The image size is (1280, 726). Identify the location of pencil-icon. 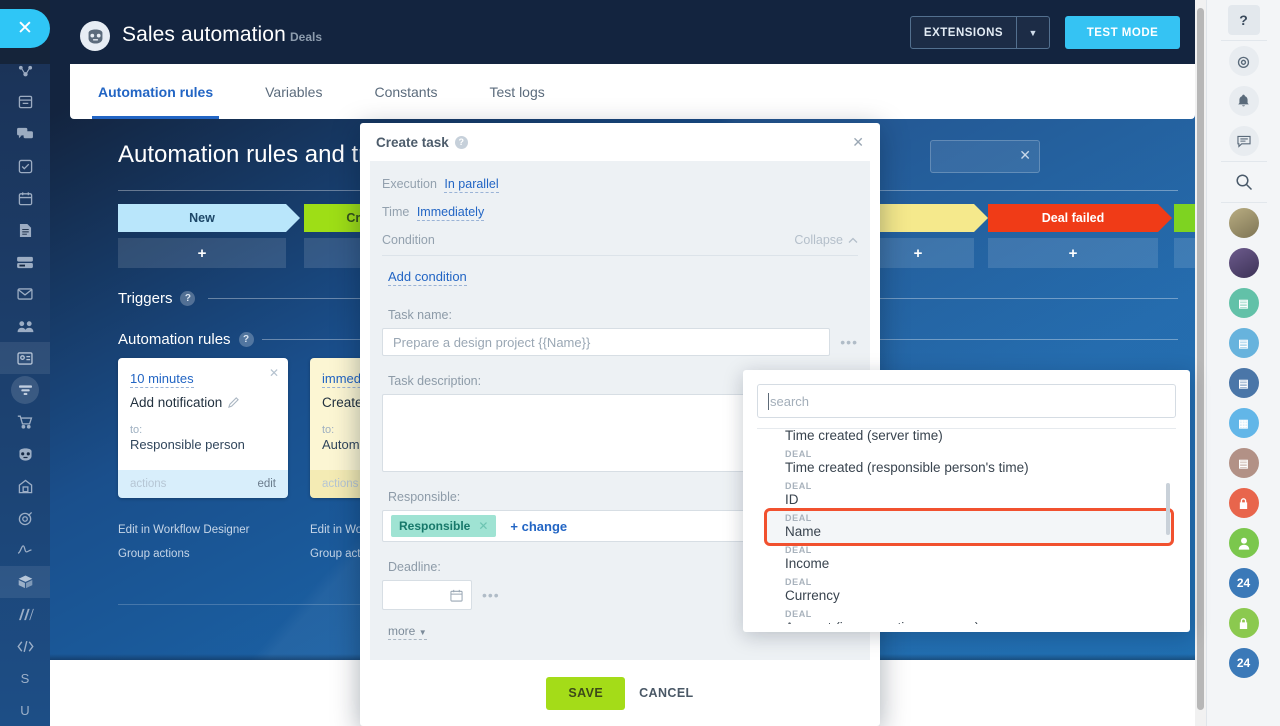
(234, 402).